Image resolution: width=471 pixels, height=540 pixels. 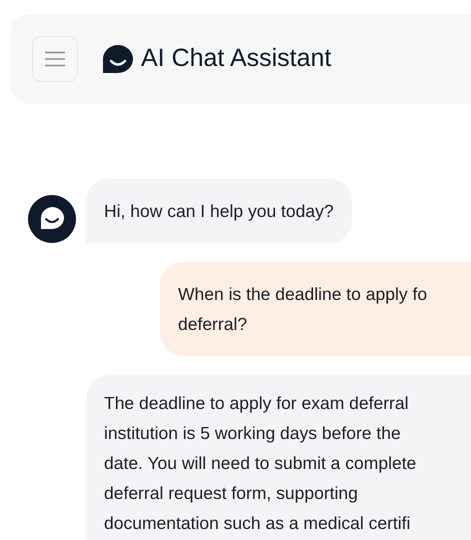 I want to click on logo-icon, so click(x=118, y=59).